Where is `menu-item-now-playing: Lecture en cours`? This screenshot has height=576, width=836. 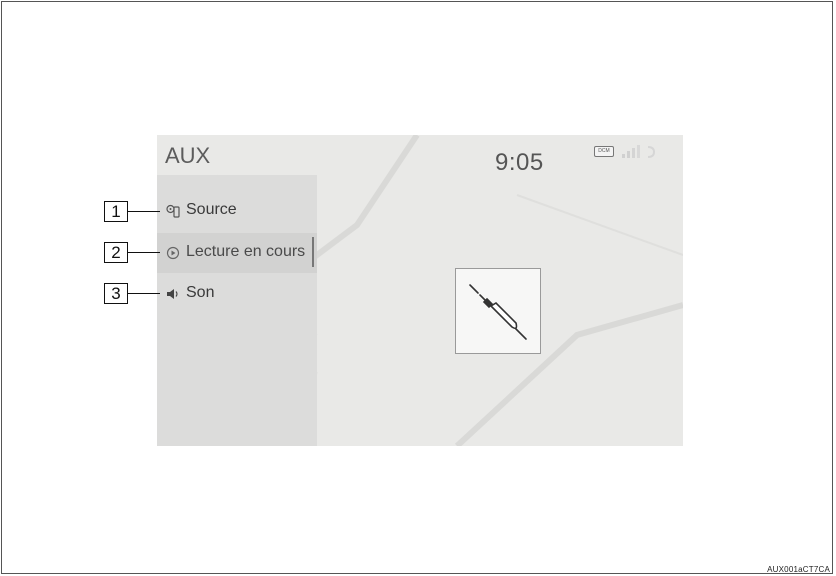
menu-item-now-playing: Lecture en cours is located at coordinates (237, 253).